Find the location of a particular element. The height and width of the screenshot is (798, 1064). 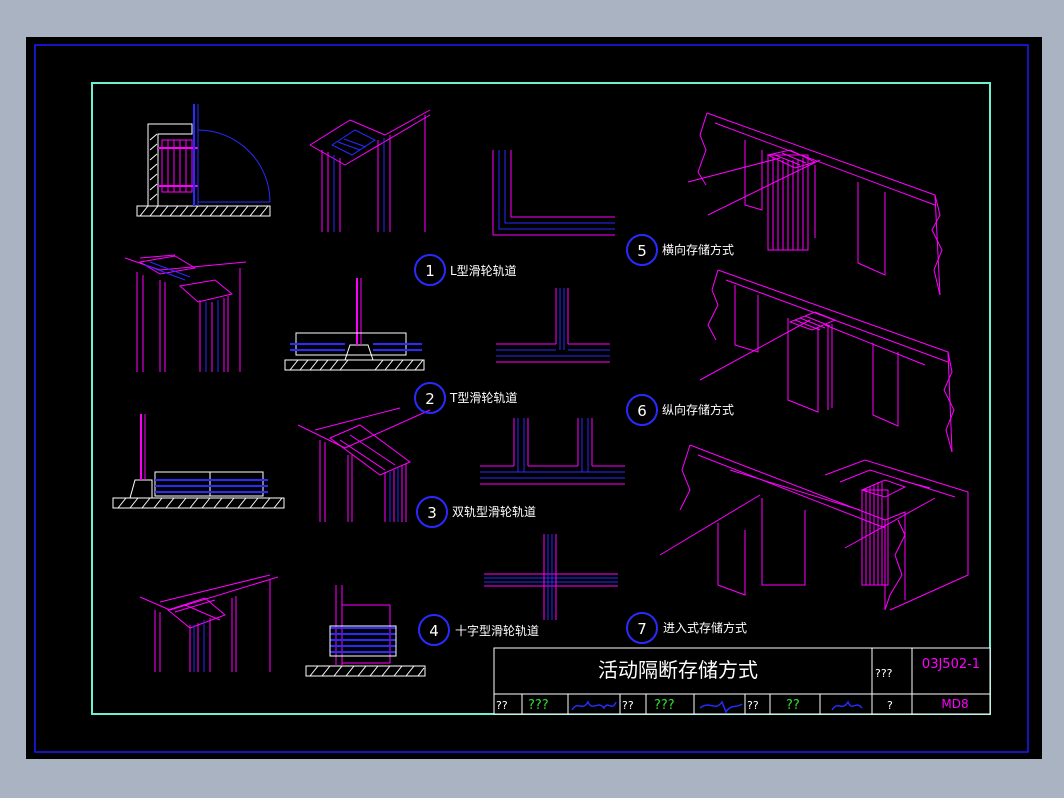

review-name-3: ?? is located at coordinates (793, 705).